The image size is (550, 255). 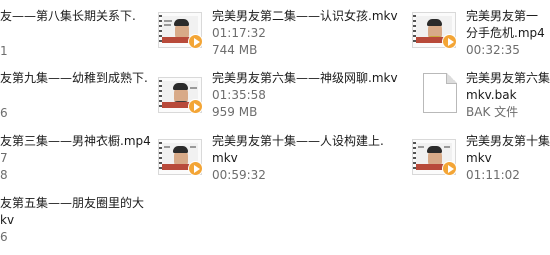 What do you see at coordinates (75, 141) in the screenshot?
I see `file-name: 友第三集——男神衣橱.mp4` at bounding box center [75, 141].